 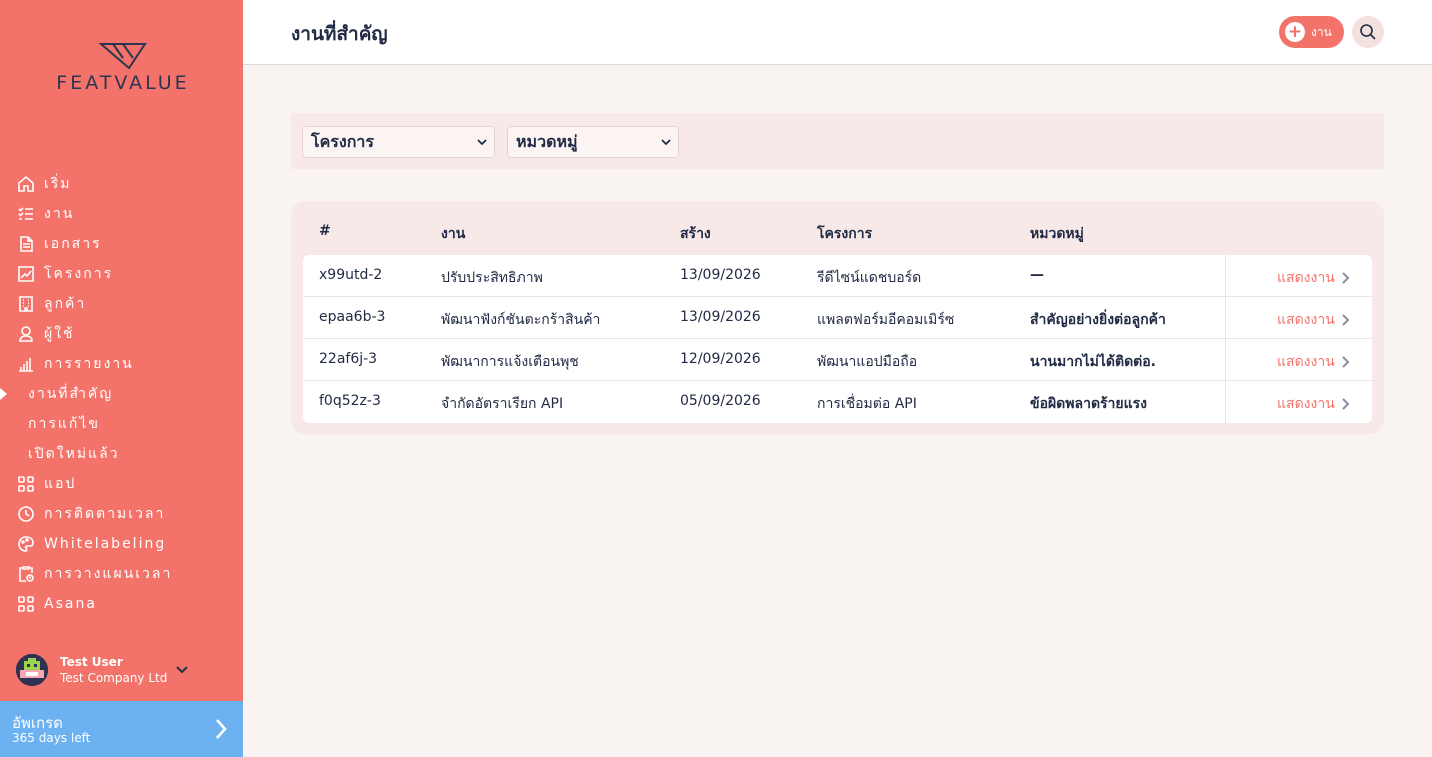 I want to click on cell-created: 05/09/2026, so click(x=720, y=401).